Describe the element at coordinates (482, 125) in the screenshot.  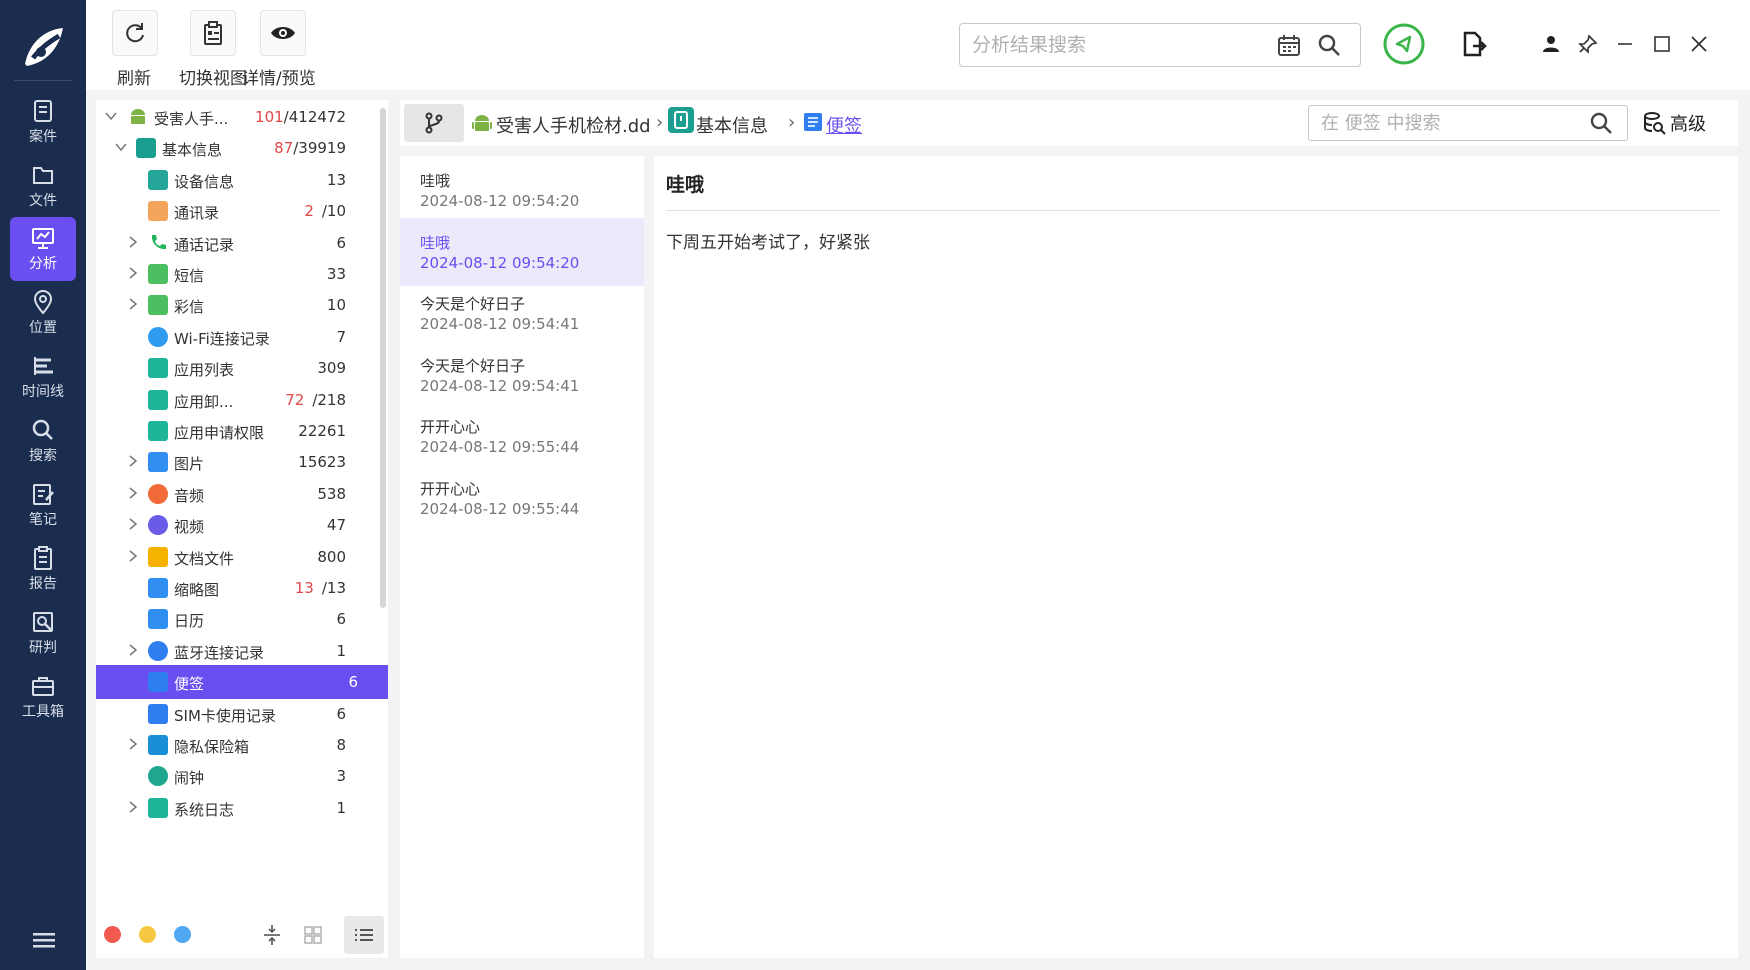
I see `android-icon` at that location.